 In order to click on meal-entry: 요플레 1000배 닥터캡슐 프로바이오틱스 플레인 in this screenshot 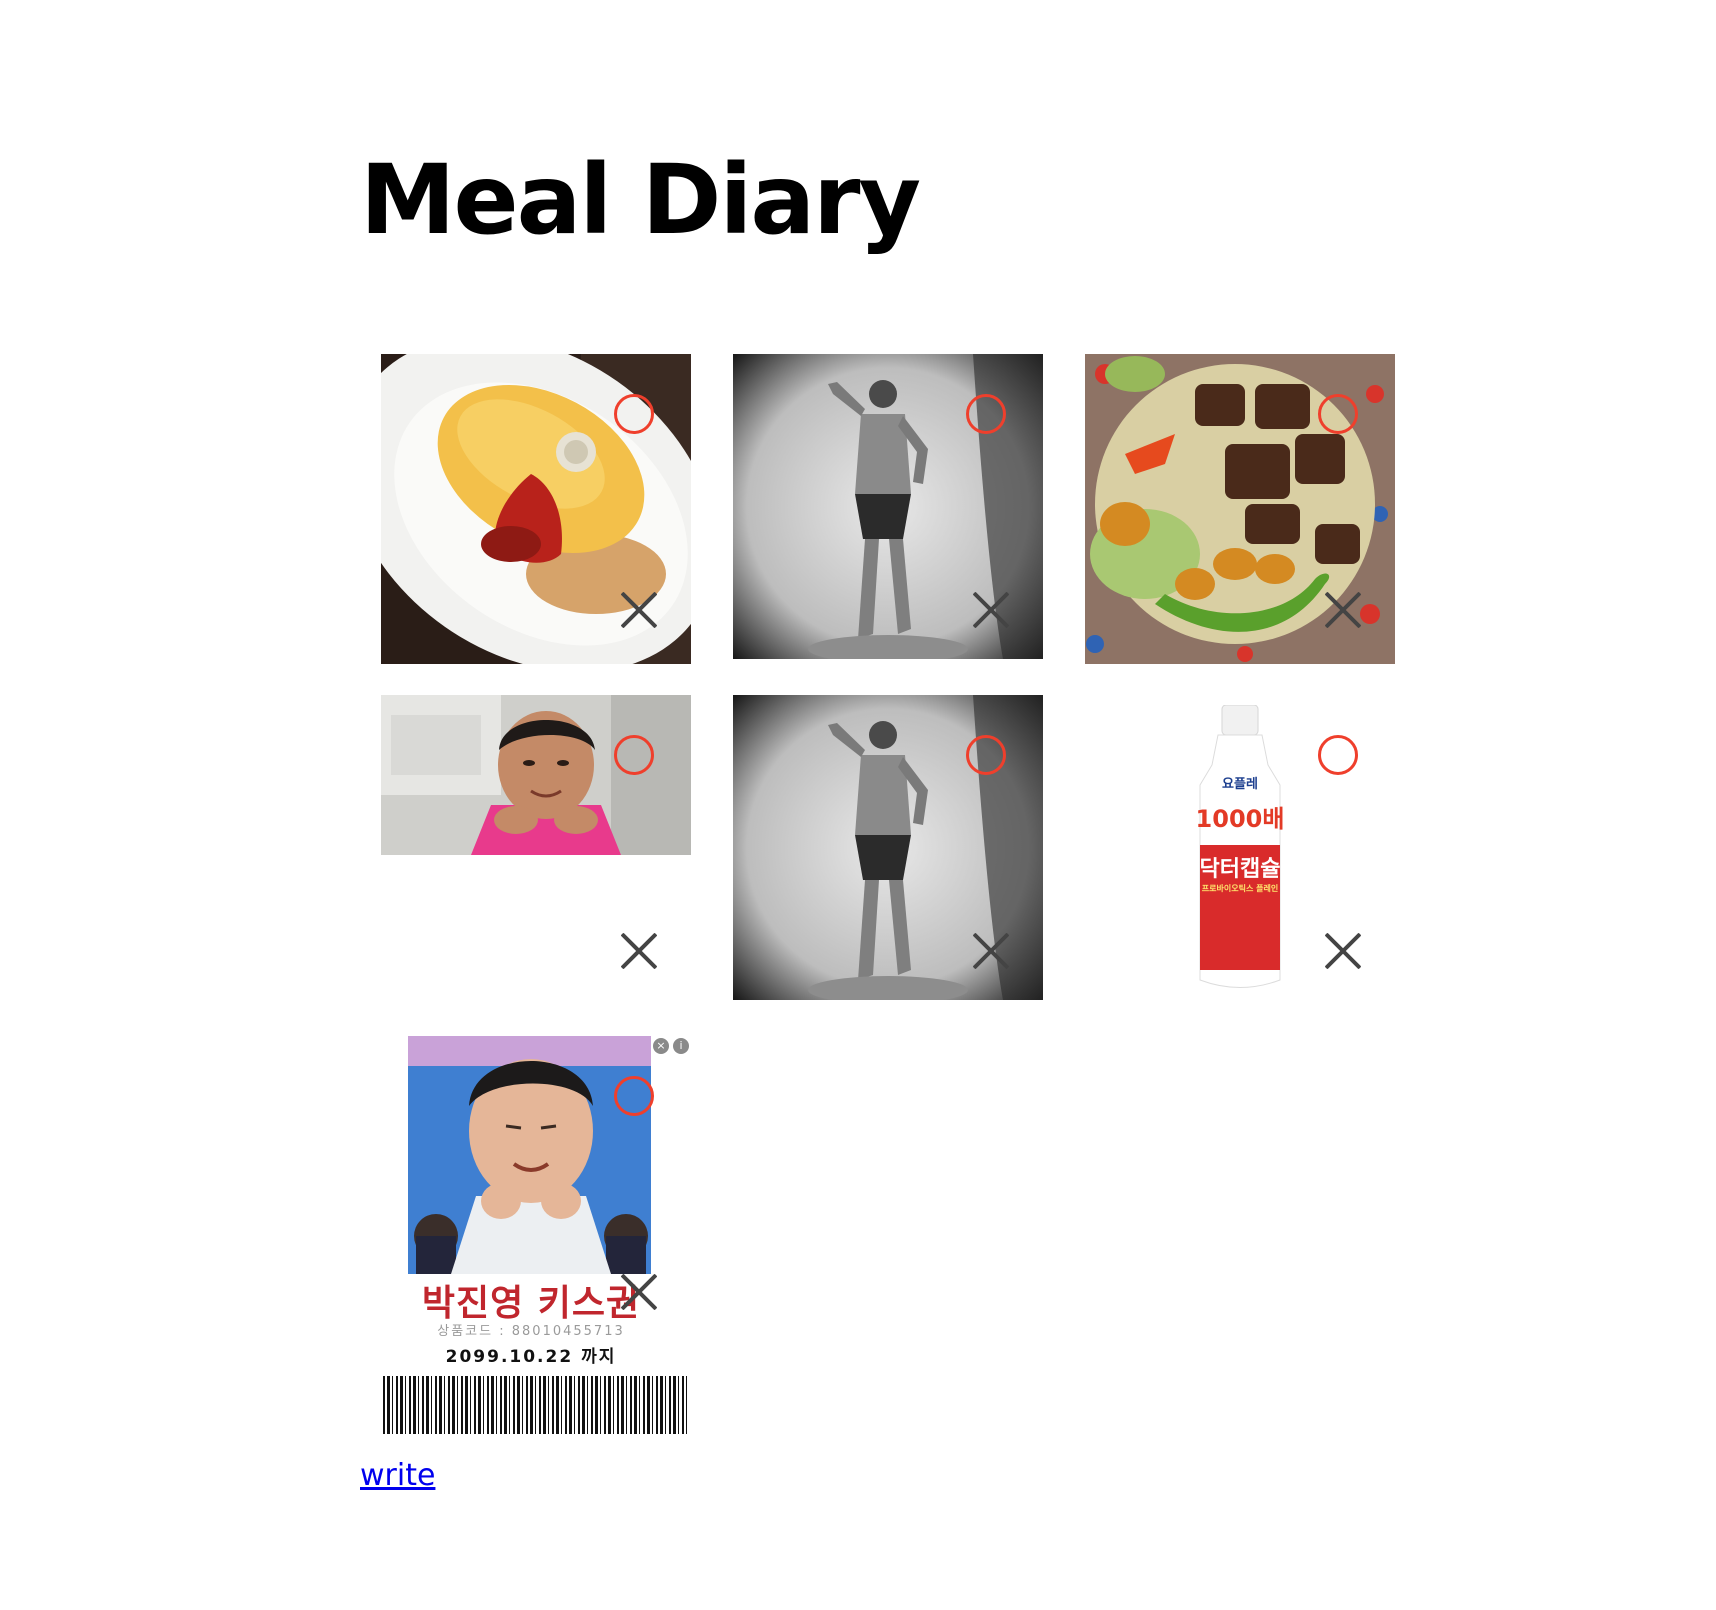, I will do `click(1240, 850)`.